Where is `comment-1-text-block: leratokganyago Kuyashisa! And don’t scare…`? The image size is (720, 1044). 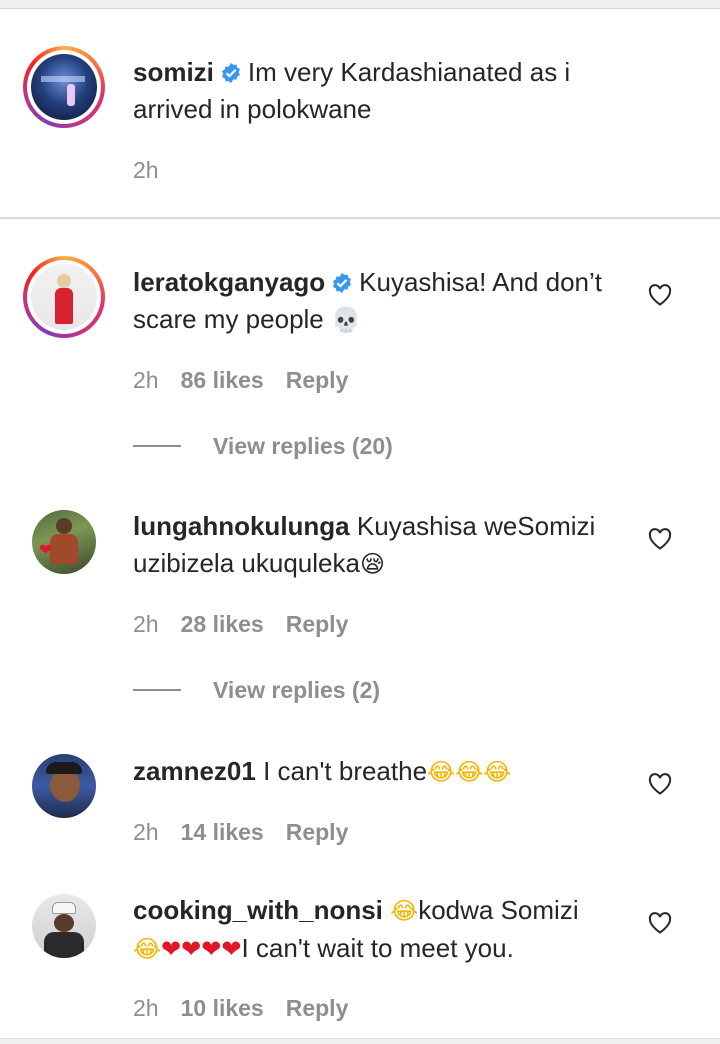
comment-1-text-block: leratokganyago Kuyashisa! And don’t scare… is located at coordinates (383, 301).